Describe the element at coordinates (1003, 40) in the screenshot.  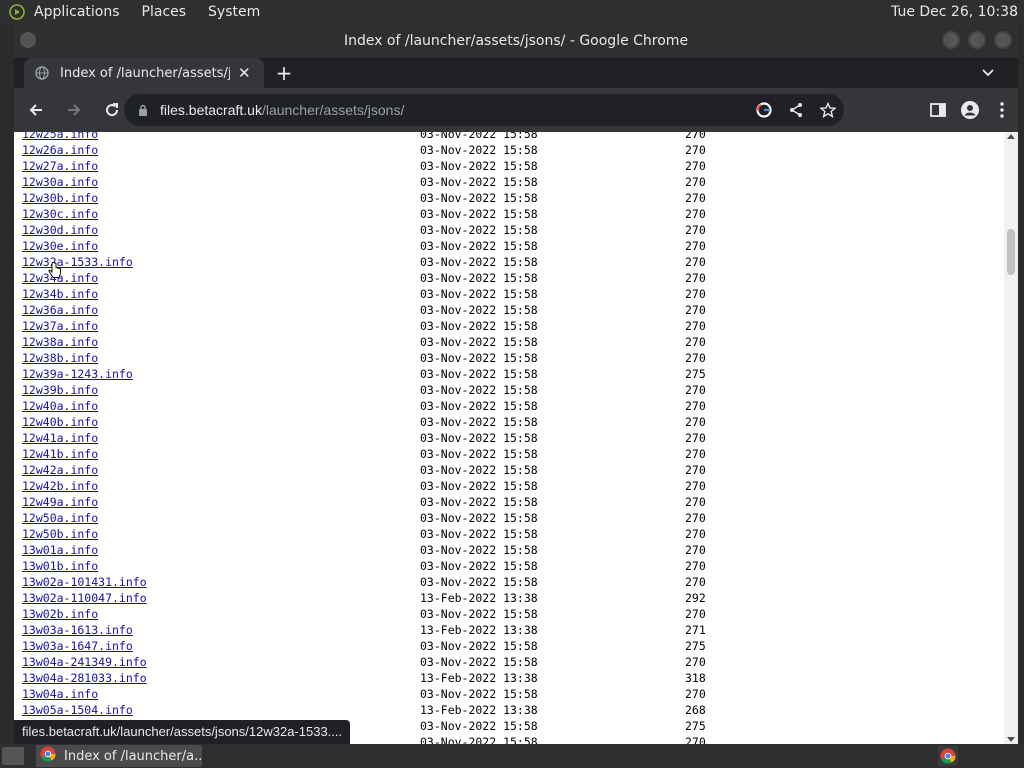
I see `close-window-icon` at that location.